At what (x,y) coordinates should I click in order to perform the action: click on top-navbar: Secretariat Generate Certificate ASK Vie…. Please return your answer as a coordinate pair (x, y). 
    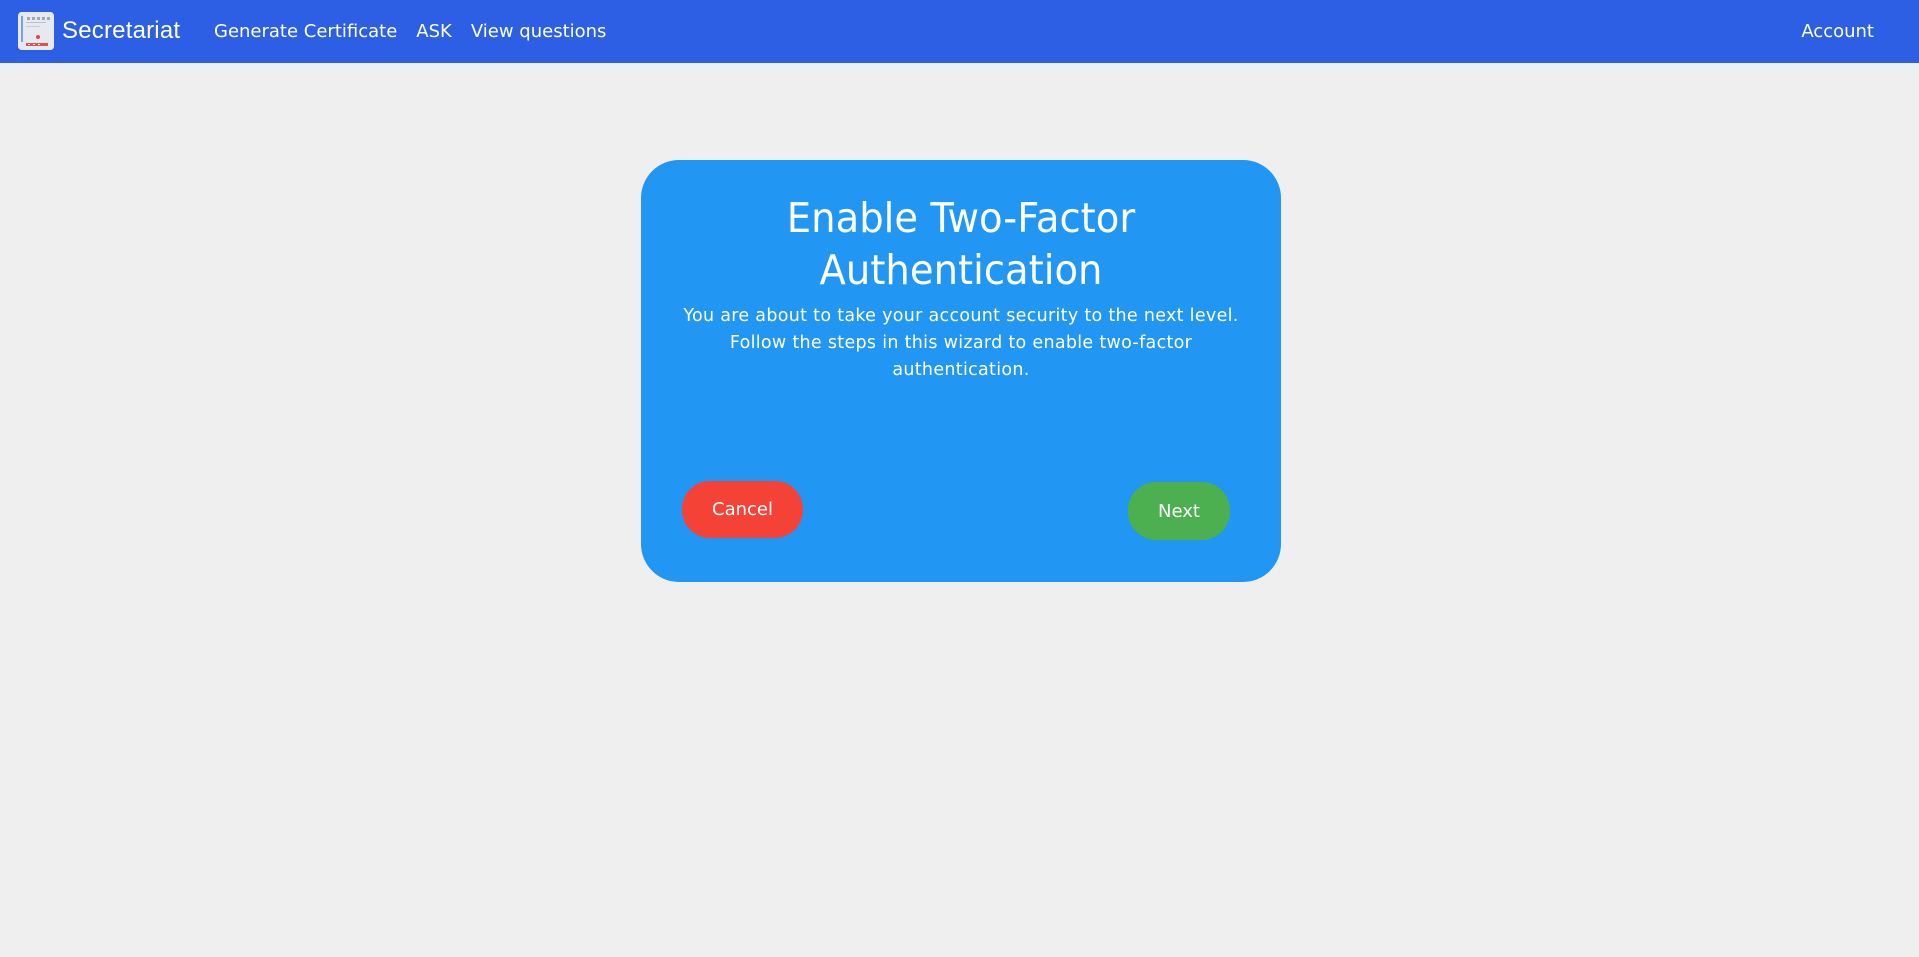
    Looking at the image, I should click on (959, 31).